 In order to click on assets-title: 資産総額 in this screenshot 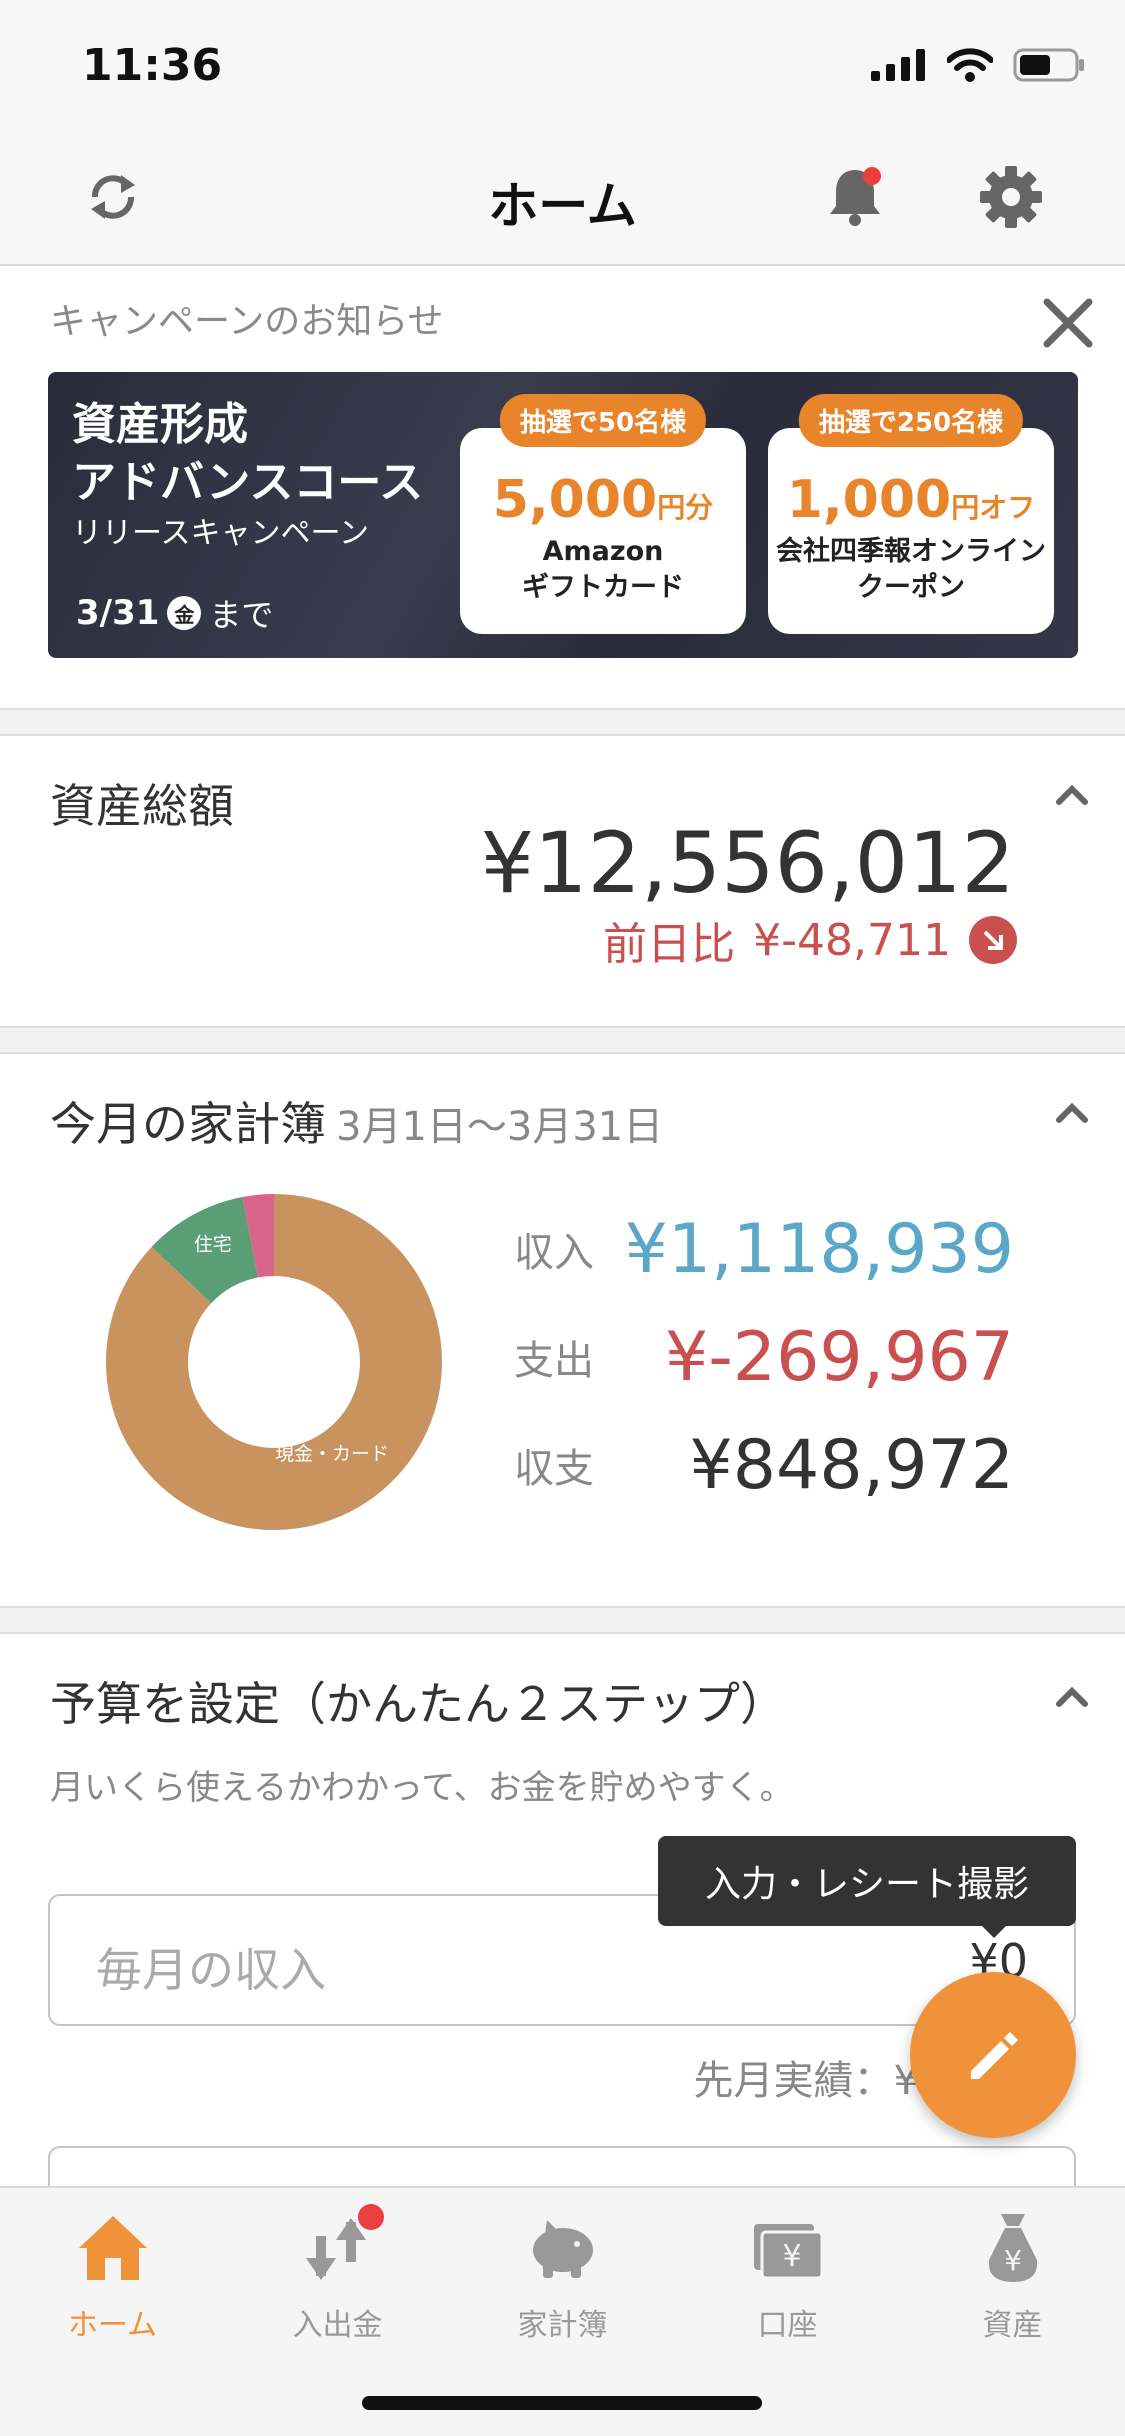, I will do `click(142, 806)`.